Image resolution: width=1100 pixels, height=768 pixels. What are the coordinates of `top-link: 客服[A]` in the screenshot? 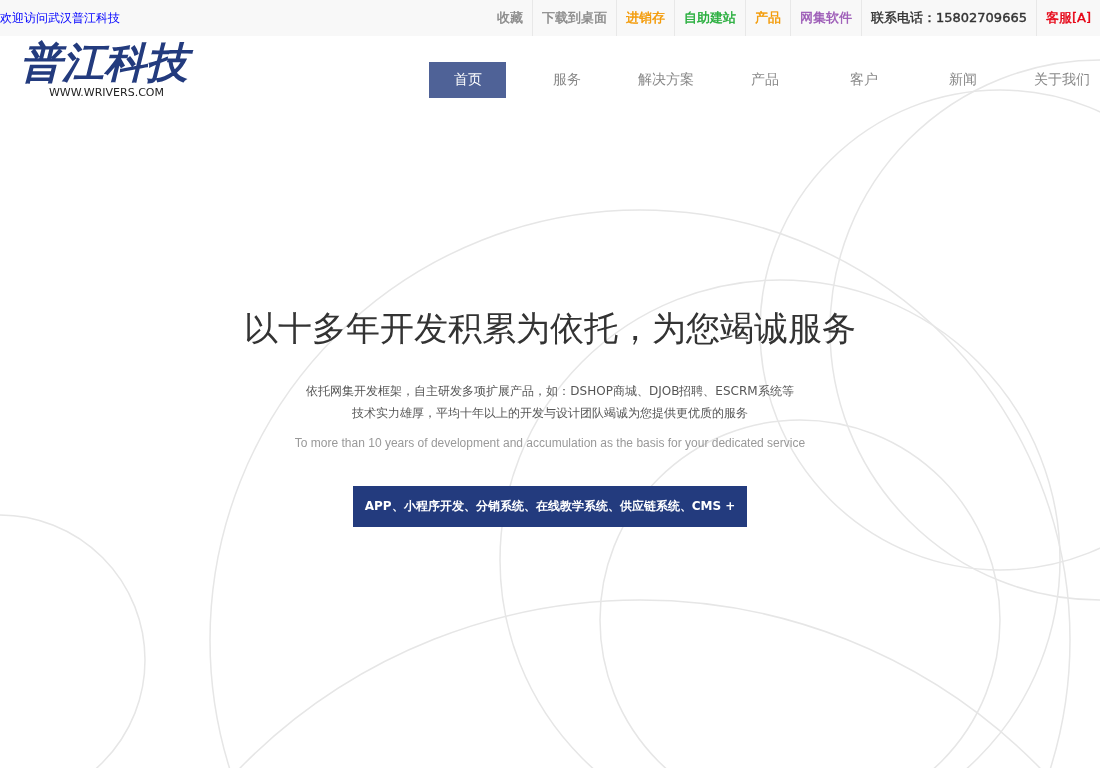 It's located at (1067, 18).